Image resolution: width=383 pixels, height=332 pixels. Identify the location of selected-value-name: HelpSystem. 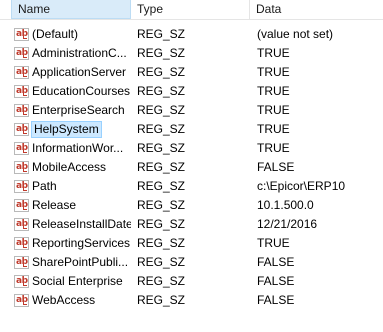
(66, 129).